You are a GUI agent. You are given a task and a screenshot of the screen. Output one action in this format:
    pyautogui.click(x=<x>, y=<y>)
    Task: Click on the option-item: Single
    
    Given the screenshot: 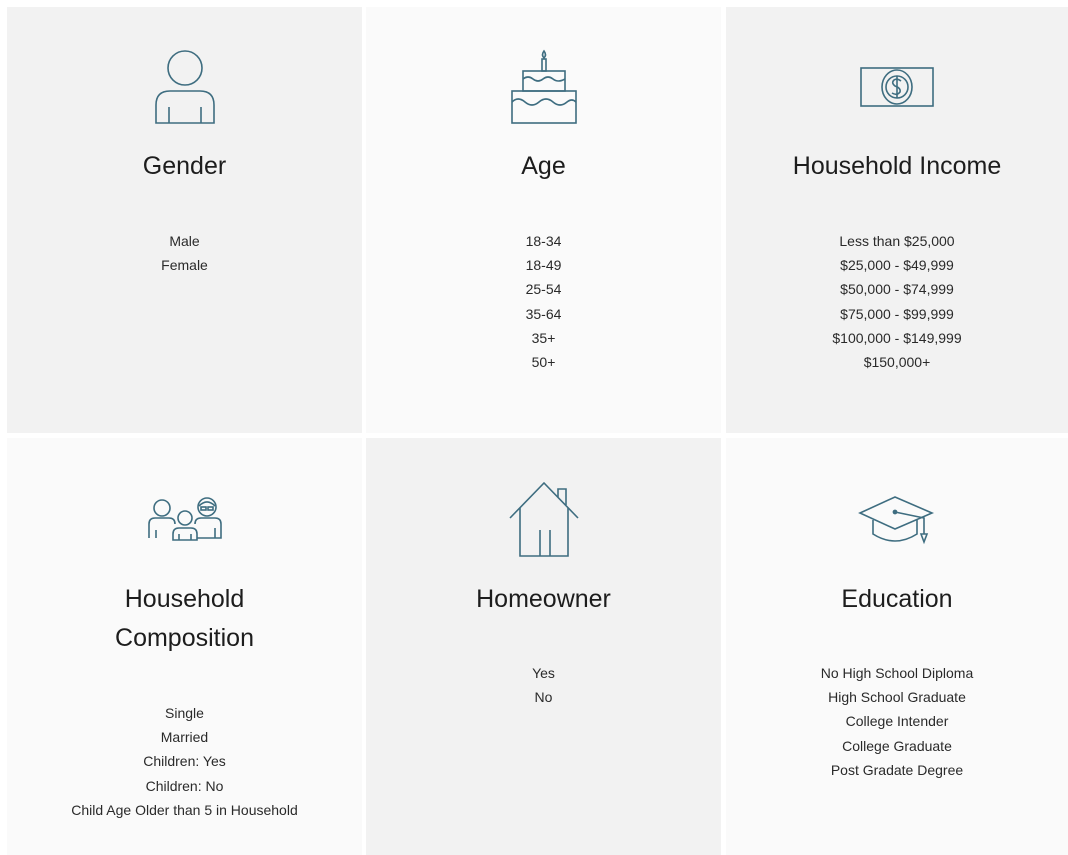 What is the action you would take?
    pyautogui.click(x=184, y=713)
    